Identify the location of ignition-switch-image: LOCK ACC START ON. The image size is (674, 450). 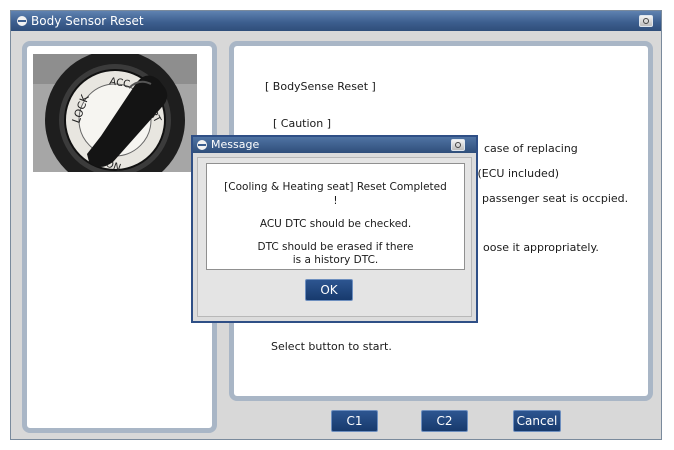
(115, 113).